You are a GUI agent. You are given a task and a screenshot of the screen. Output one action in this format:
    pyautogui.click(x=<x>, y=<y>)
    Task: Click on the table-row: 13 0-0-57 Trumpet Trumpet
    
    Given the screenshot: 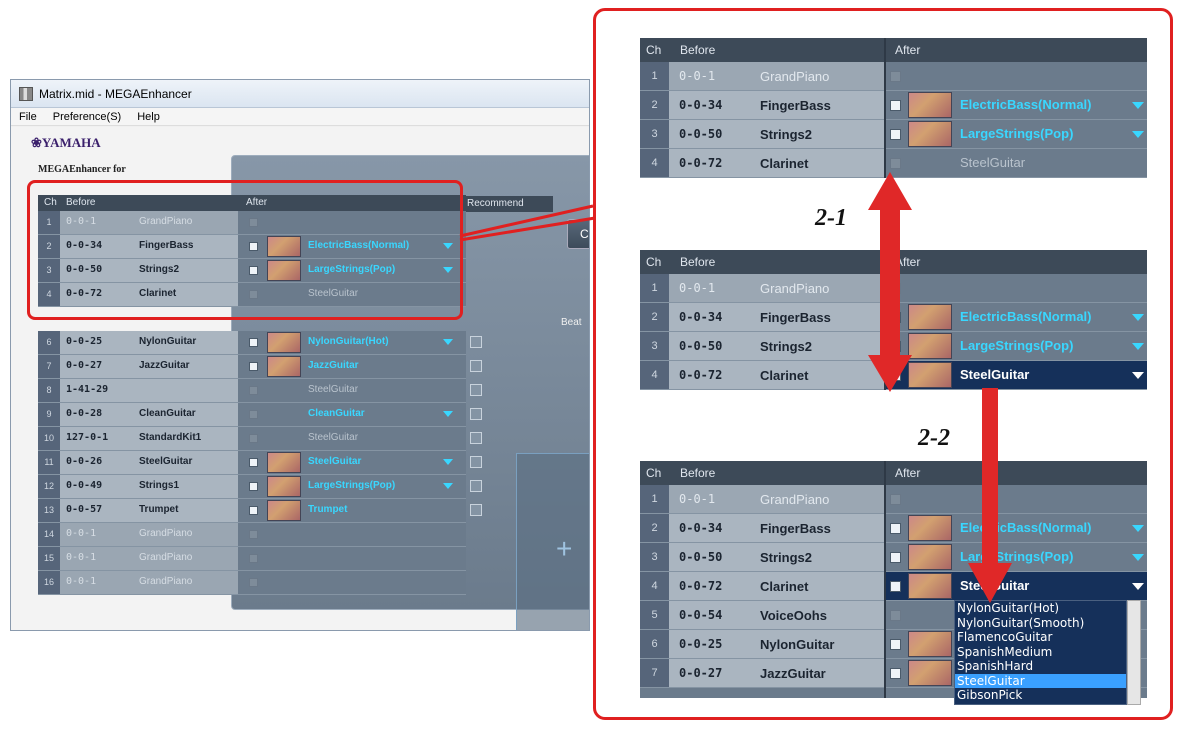 What is the action you would take?
    pyautogui.click(x=260, y=511)
    